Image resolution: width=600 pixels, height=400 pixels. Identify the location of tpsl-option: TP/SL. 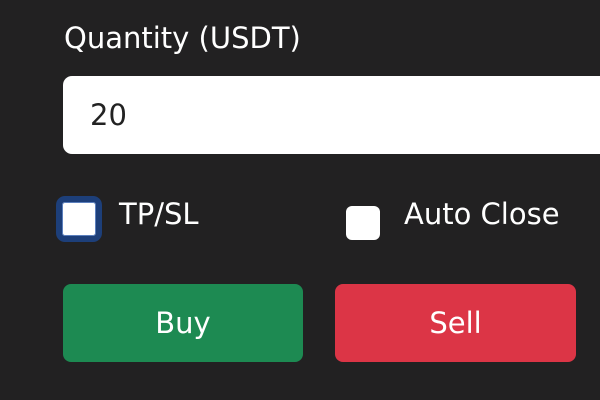
(127, 220).